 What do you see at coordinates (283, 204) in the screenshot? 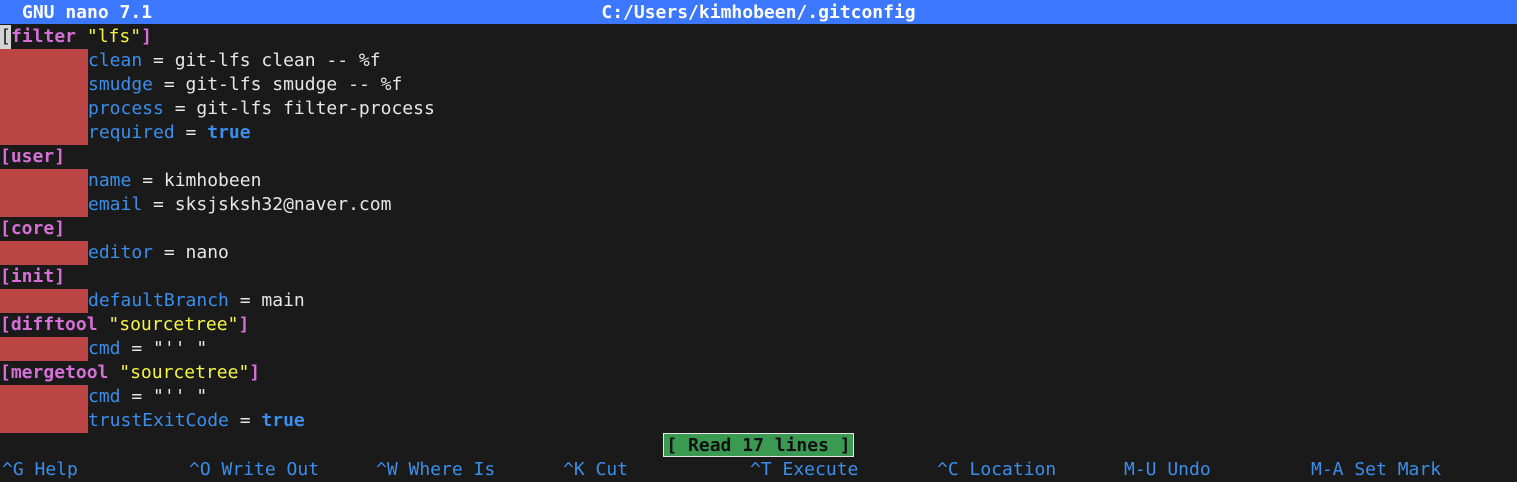
I see `config-value: sksjsksh32@naver.com` at bounding box center [283, 204].